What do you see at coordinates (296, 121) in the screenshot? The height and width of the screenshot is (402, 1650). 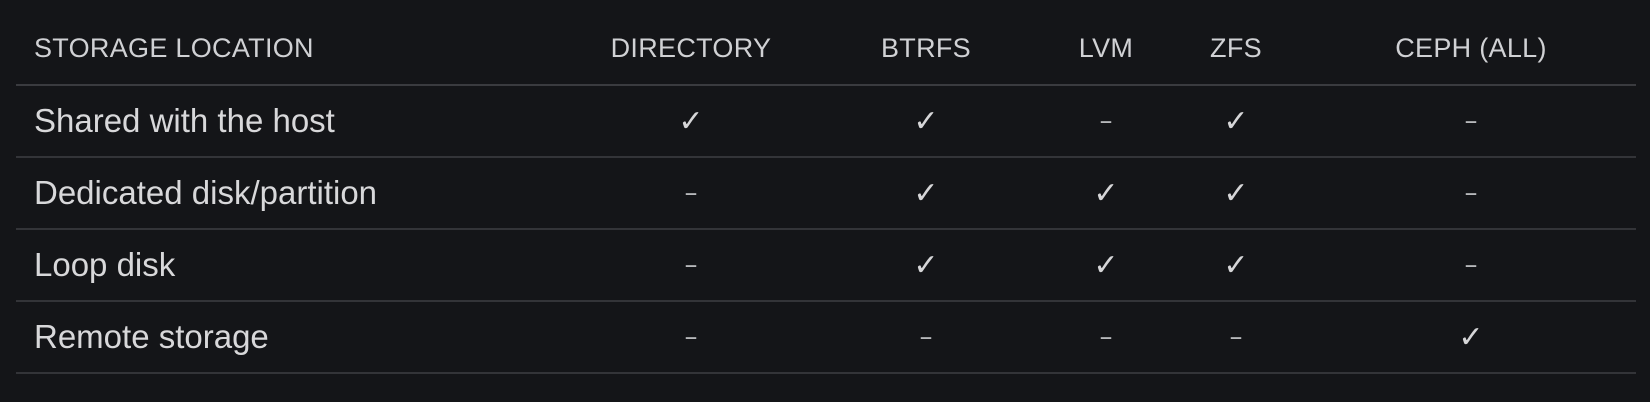 I see `row-label-shared-with-host: Shared with the host` at bounding box center [296, 121].